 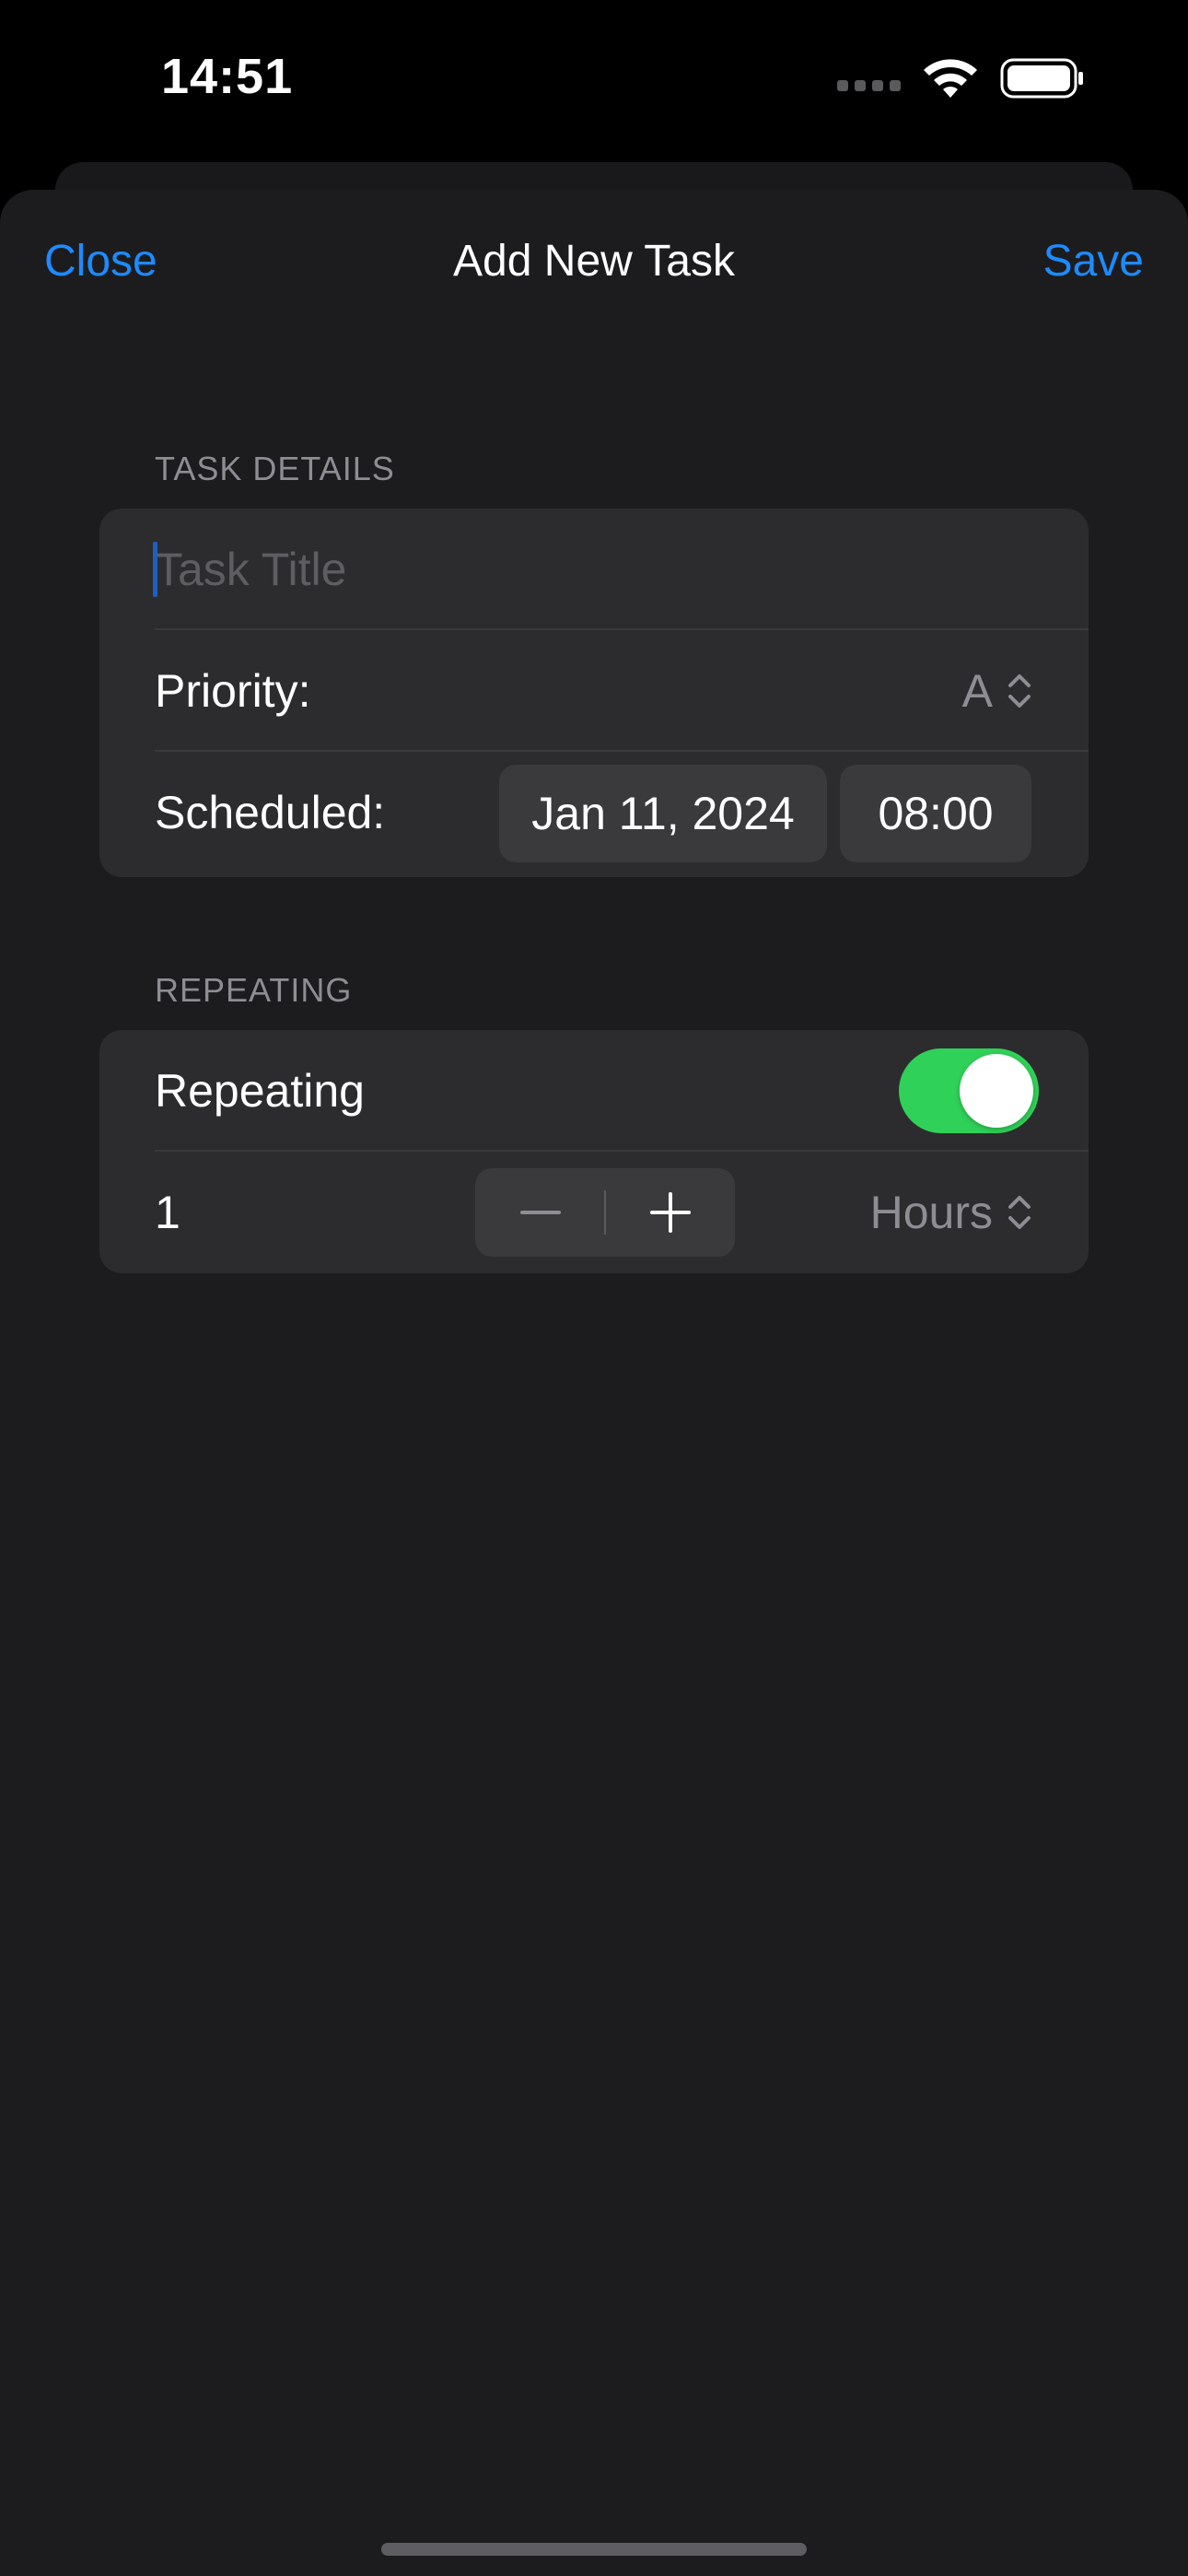 I want to click on scheduled-row: Scheduled: Jan 11, 2024 08:00, so click(x=594, y=812).